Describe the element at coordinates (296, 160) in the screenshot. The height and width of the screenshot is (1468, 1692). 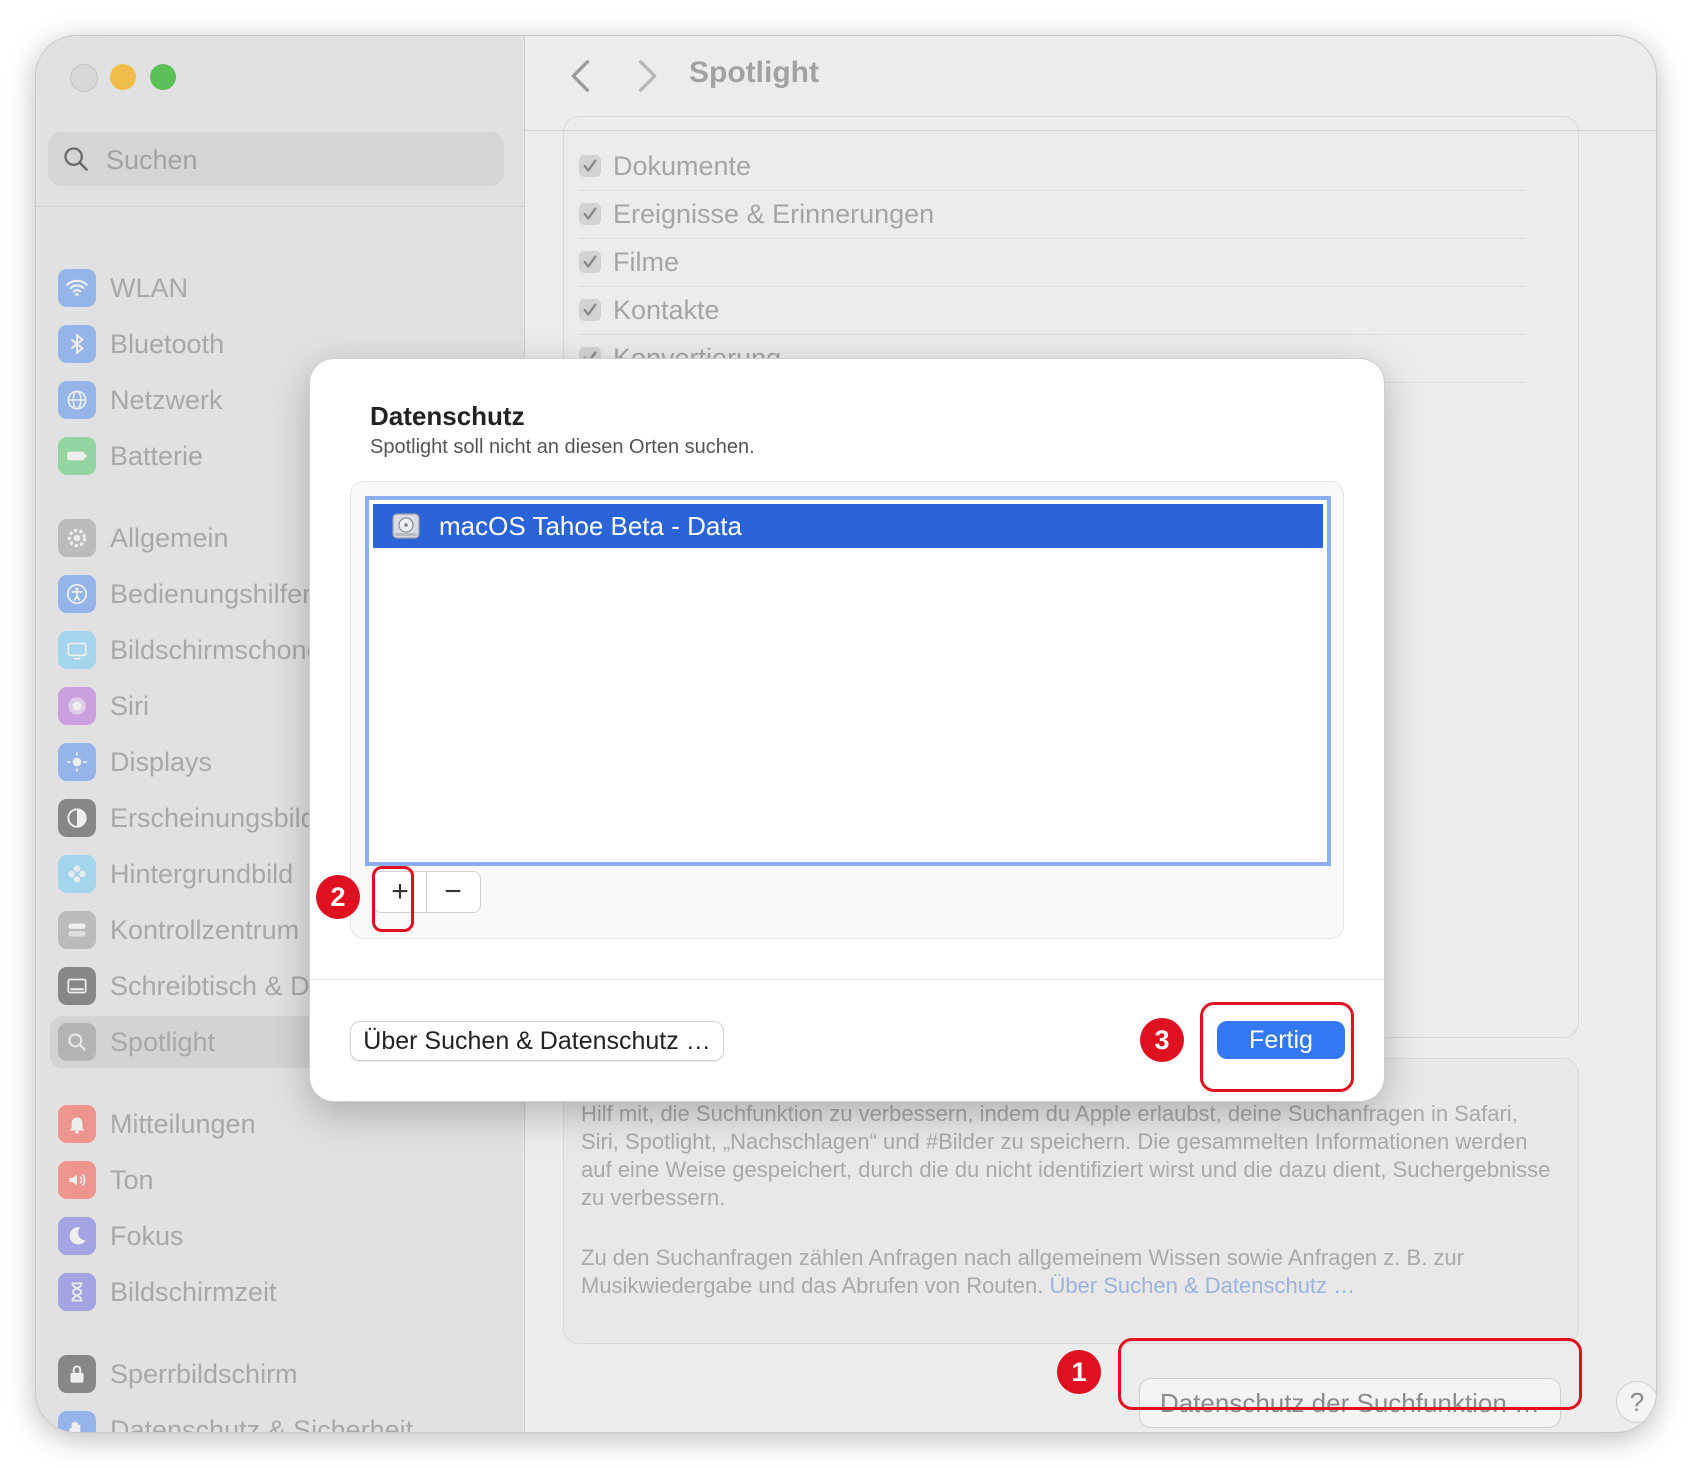
I see `search-input` at that location.